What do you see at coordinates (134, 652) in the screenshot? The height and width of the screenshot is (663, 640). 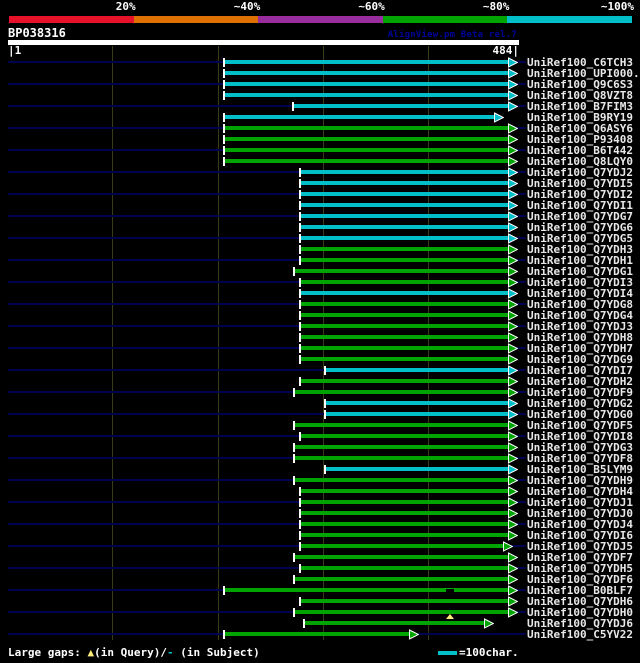 I see `large-gaps-legend: Large gaps: ▲(in Query)/- (in Subject)` at bounding box center [134, 652].